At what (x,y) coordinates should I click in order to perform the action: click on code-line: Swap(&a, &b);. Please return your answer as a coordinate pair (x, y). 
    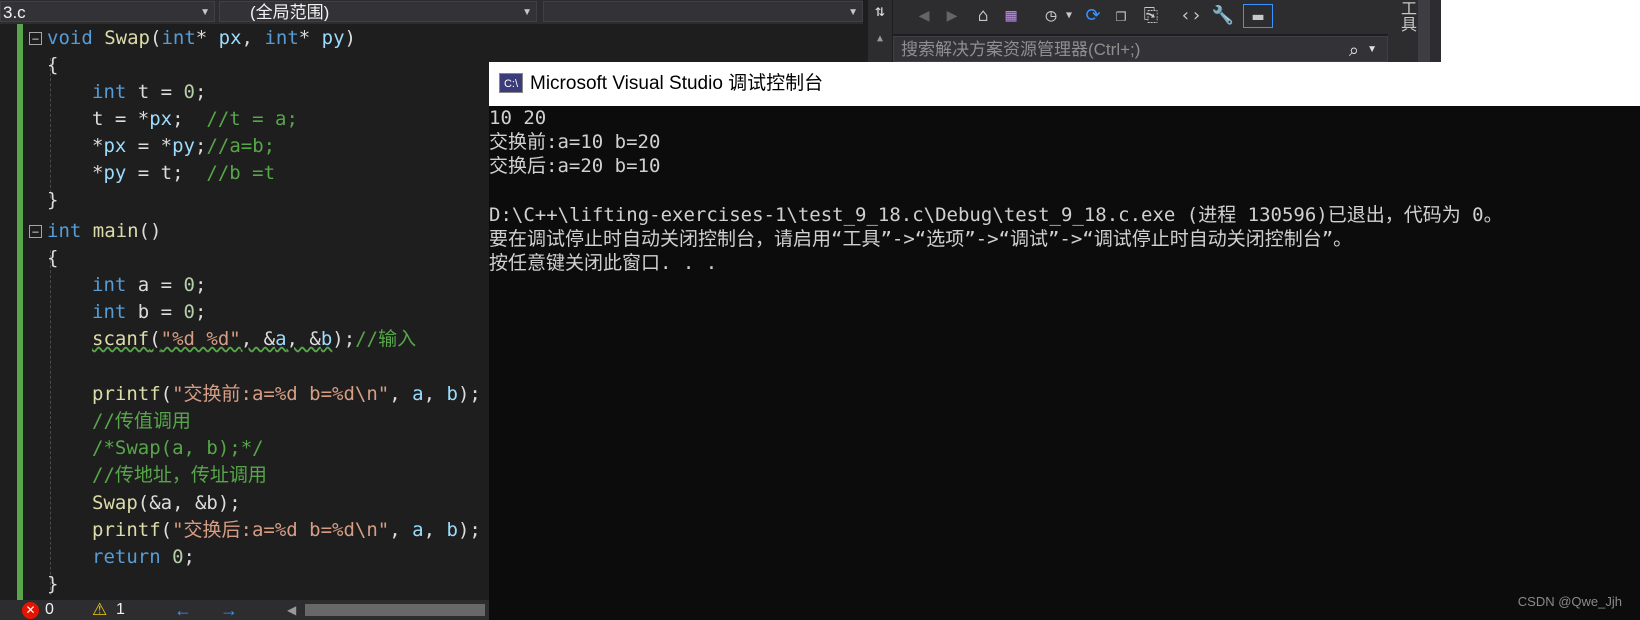
    Looking at the image, I should click on (166, 503).